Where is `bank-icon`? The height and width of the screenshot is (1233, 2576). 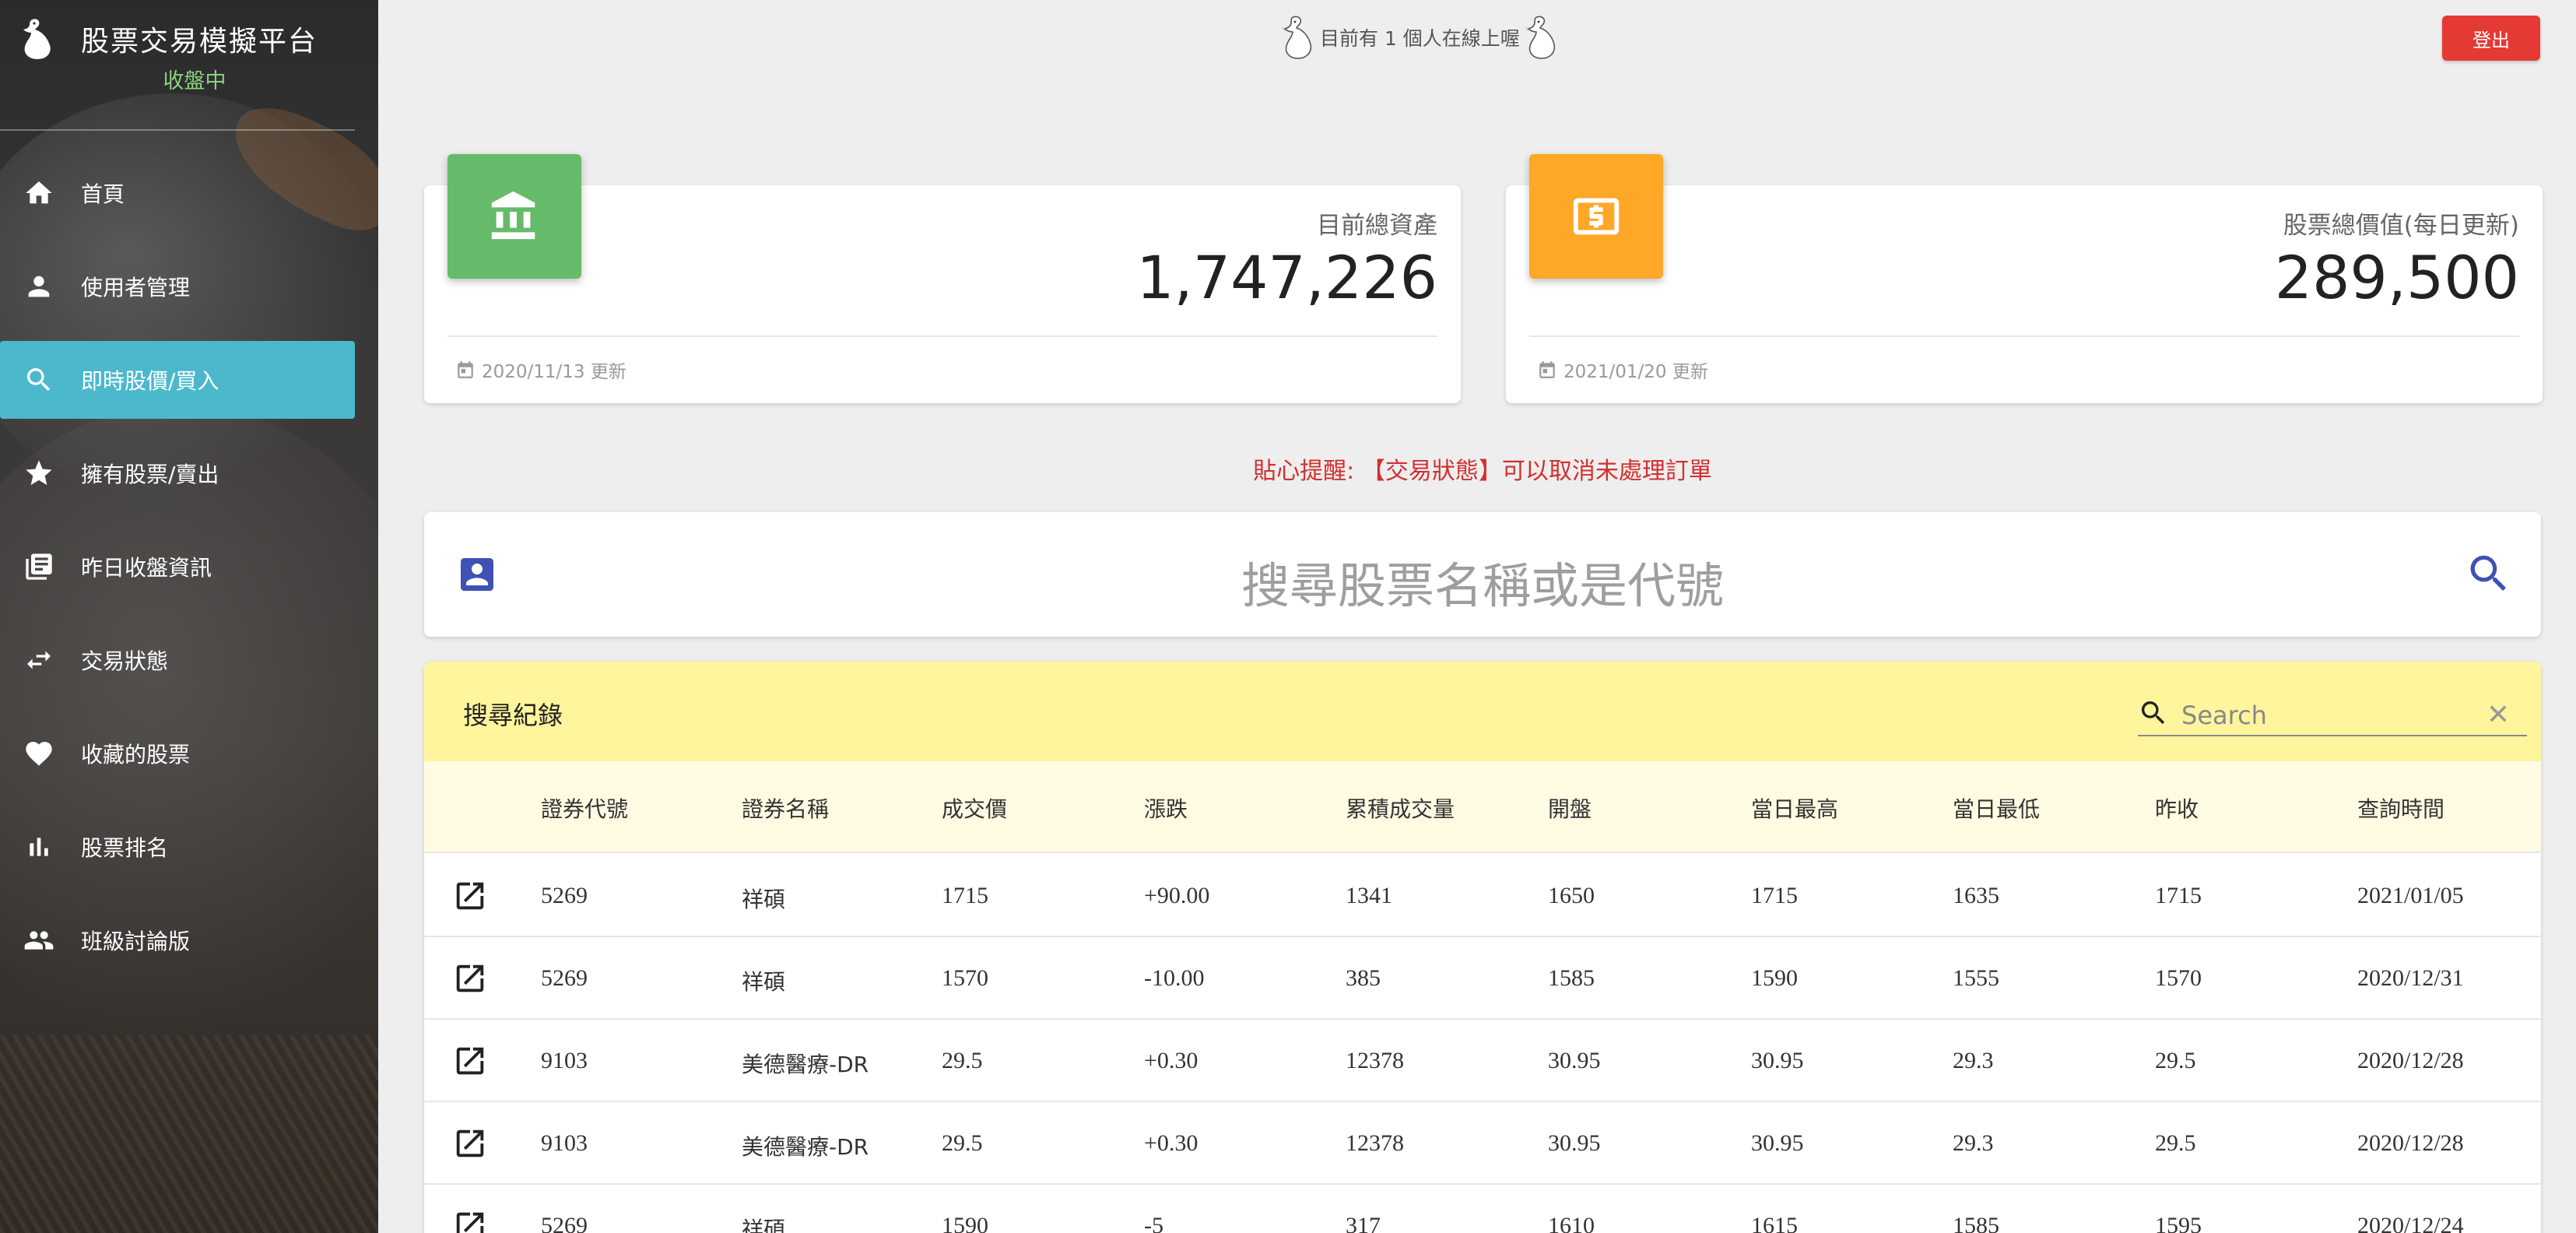 bank-icon is located at coordinates (514, 216).